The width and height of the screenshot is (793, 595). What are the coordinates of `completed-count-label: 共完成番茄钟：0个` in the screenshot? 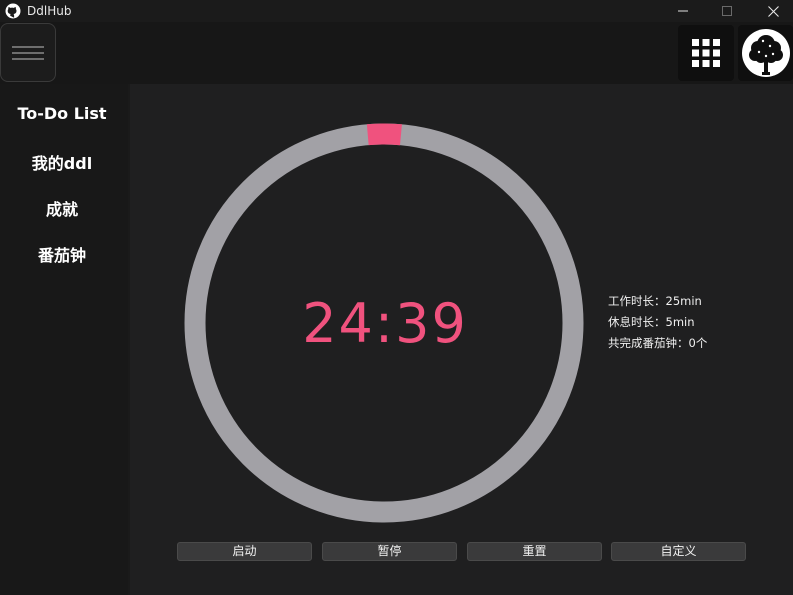 It's located at (658, 343).